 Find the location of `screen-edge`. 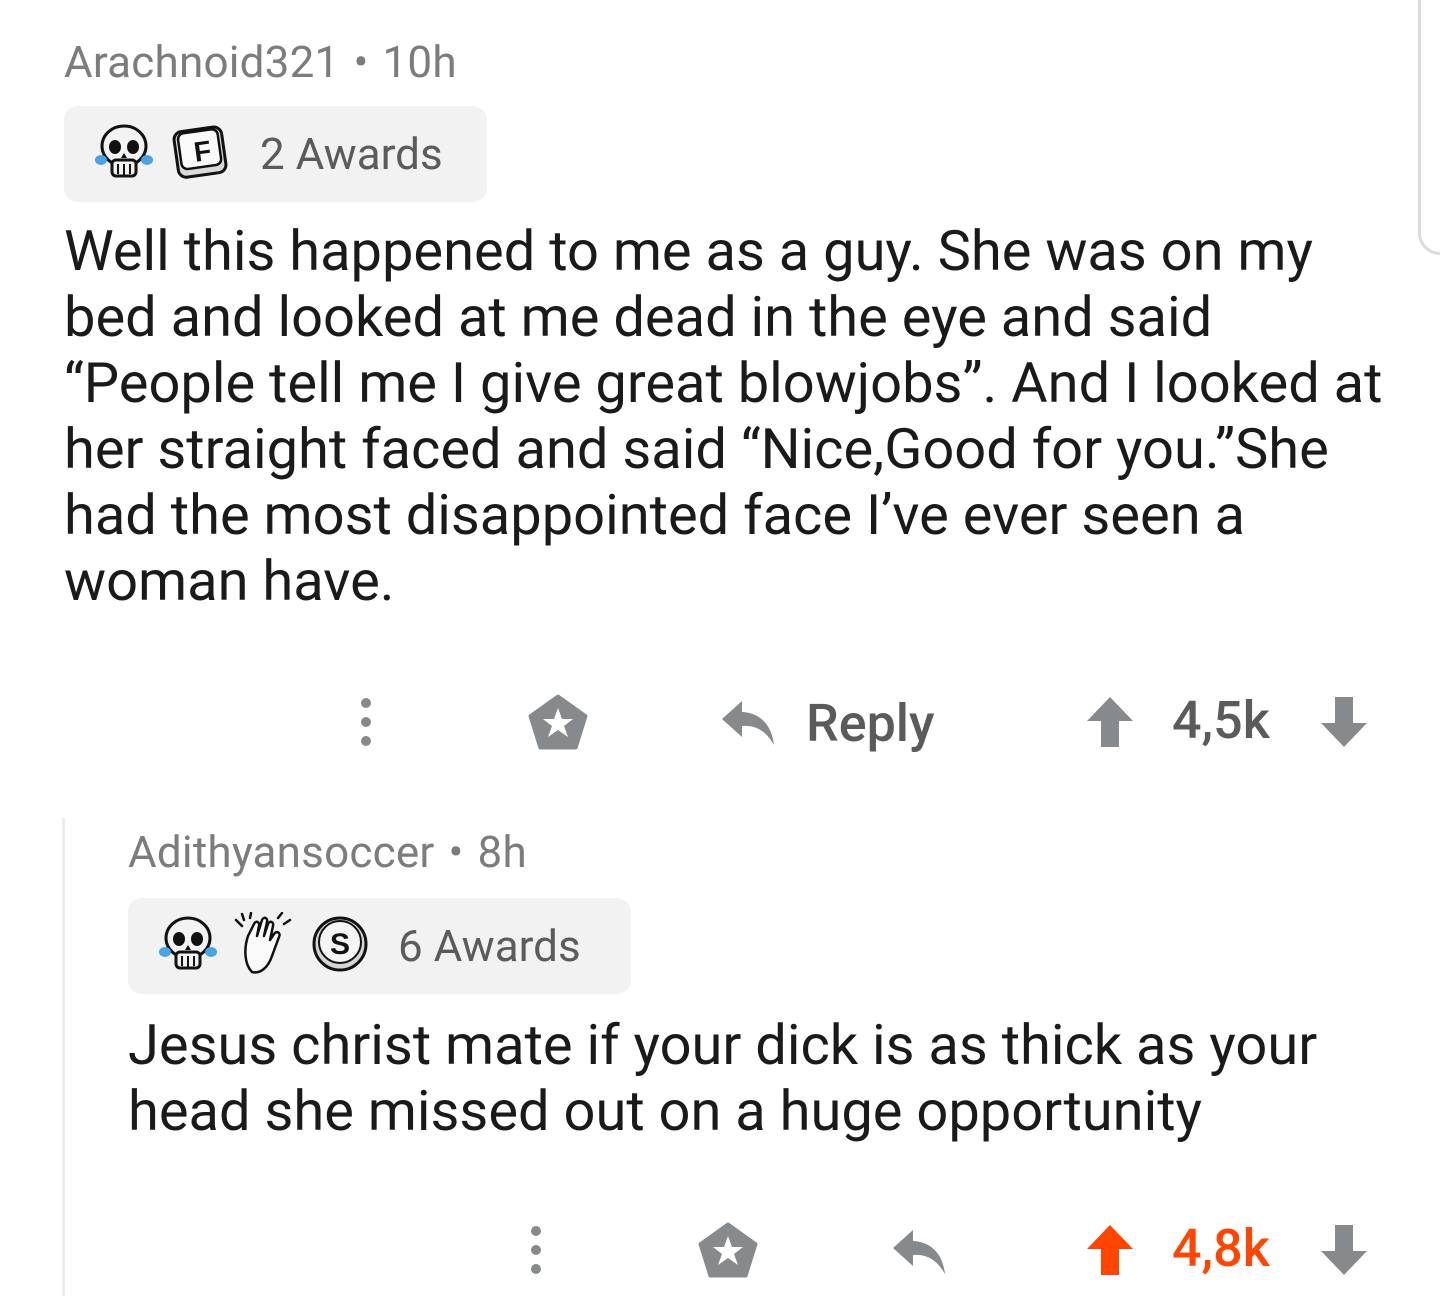

screen-edge is located at coordinates (1429, 127).